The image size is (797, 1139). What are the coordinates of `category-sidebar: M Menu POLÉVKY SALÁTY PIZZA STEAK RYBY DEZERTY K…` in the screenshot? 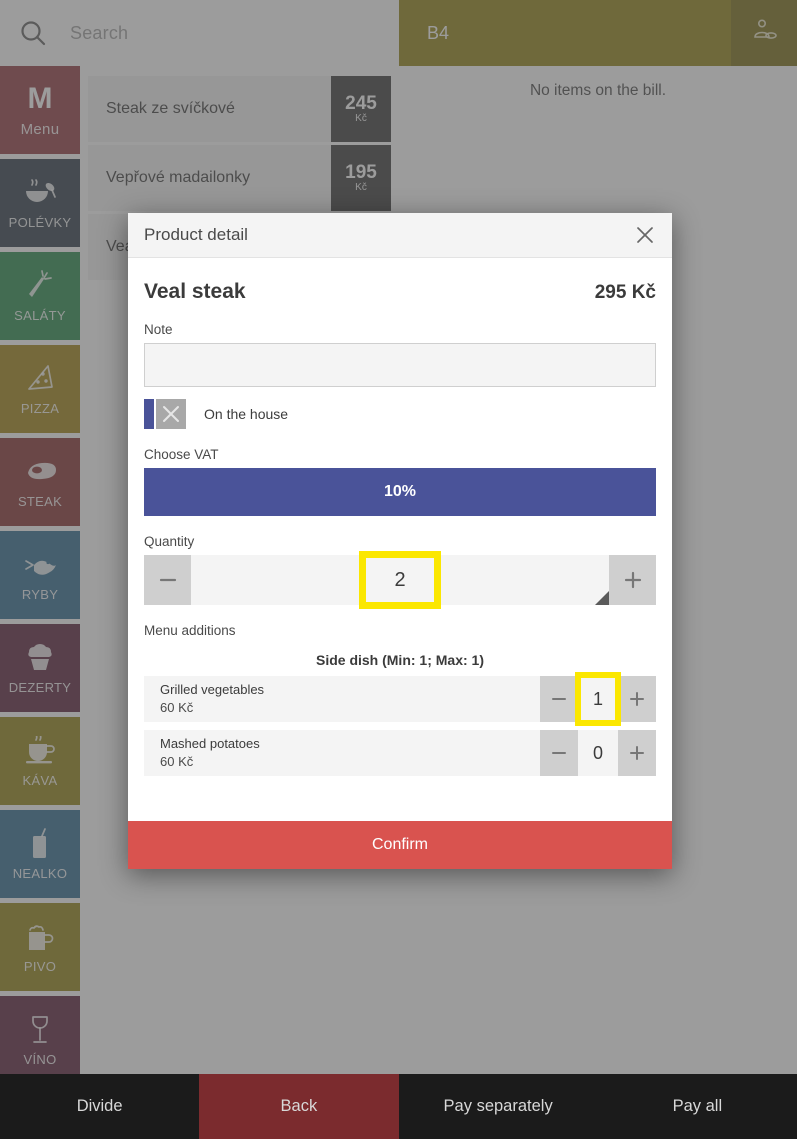 It's located at (40, 570).